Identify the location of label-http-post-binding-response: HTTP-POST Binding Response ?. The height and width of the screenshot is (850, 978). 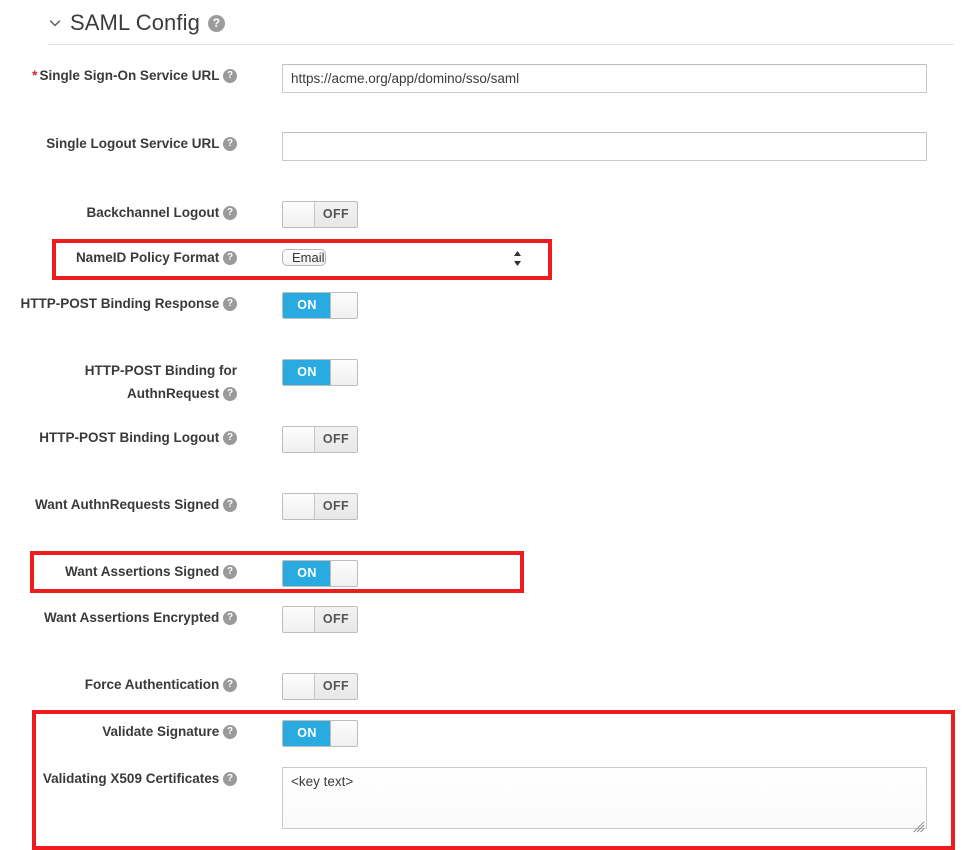
(118, 303).